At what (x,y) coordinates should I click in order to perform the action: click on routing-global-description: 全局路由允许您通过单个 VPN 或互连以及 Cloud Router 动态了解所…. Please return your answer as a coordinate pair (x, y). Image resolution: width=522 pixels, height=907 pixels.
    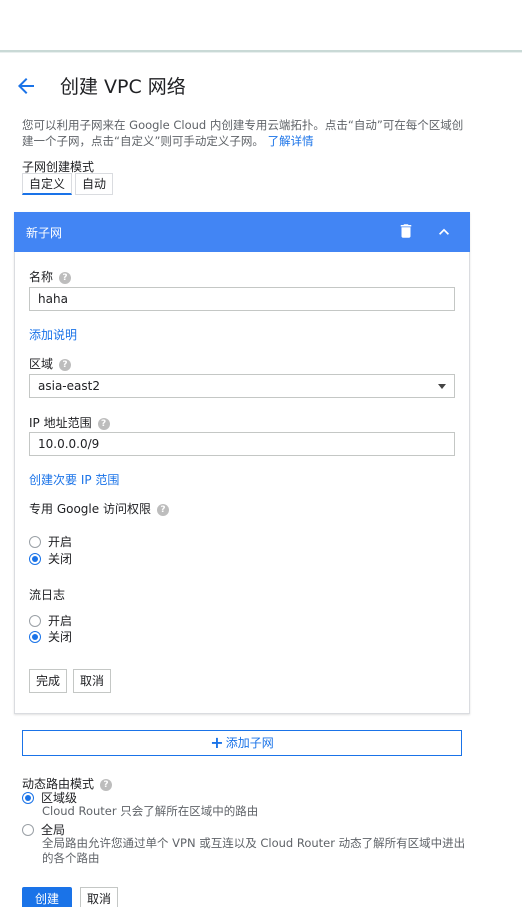
    Looking at the image, I should click on (254, 850).